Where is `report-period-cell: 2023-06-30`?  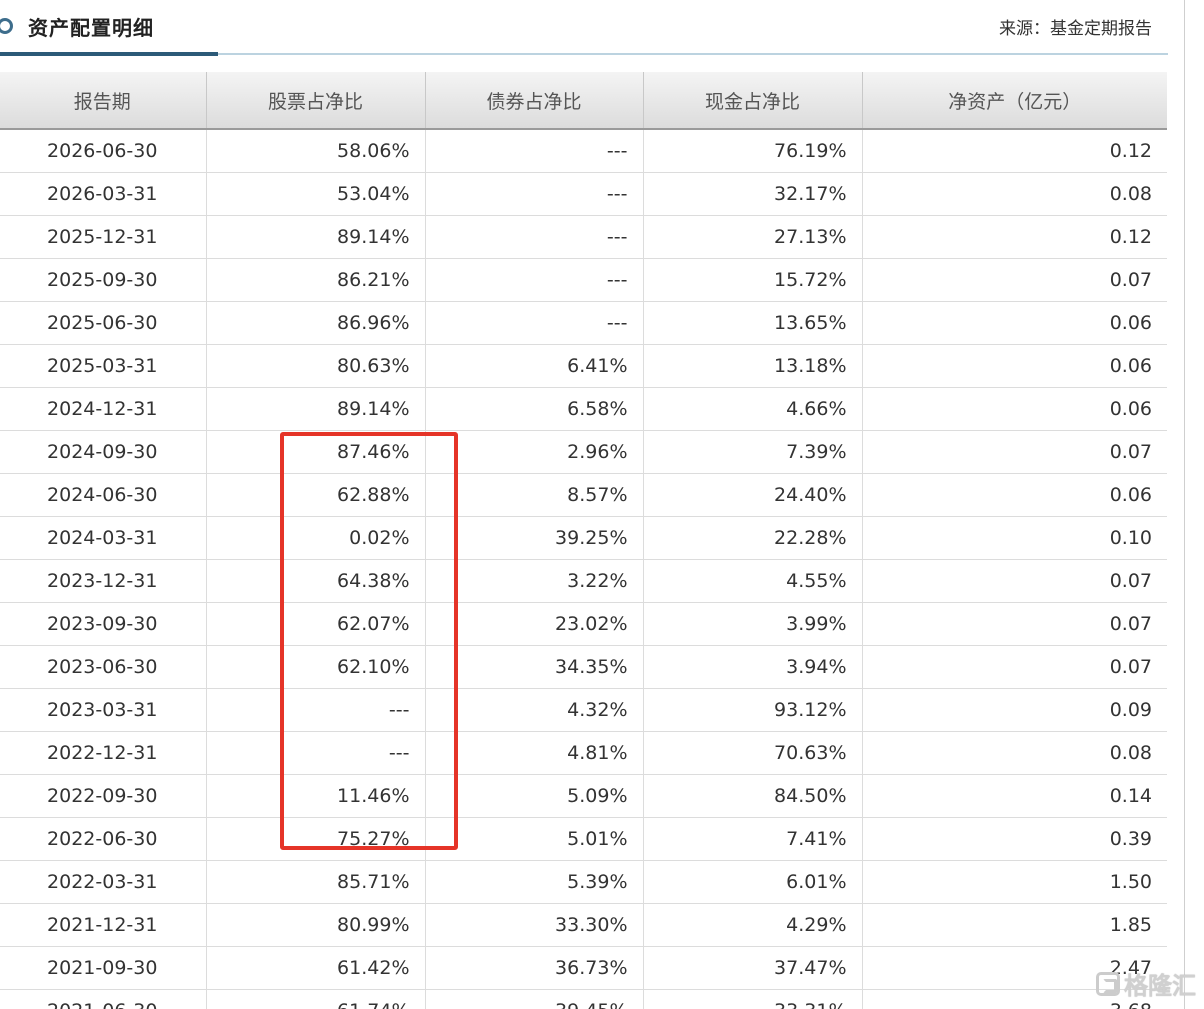
report-period-cell: 2023-06-30 is located at coordinates (103, 667).